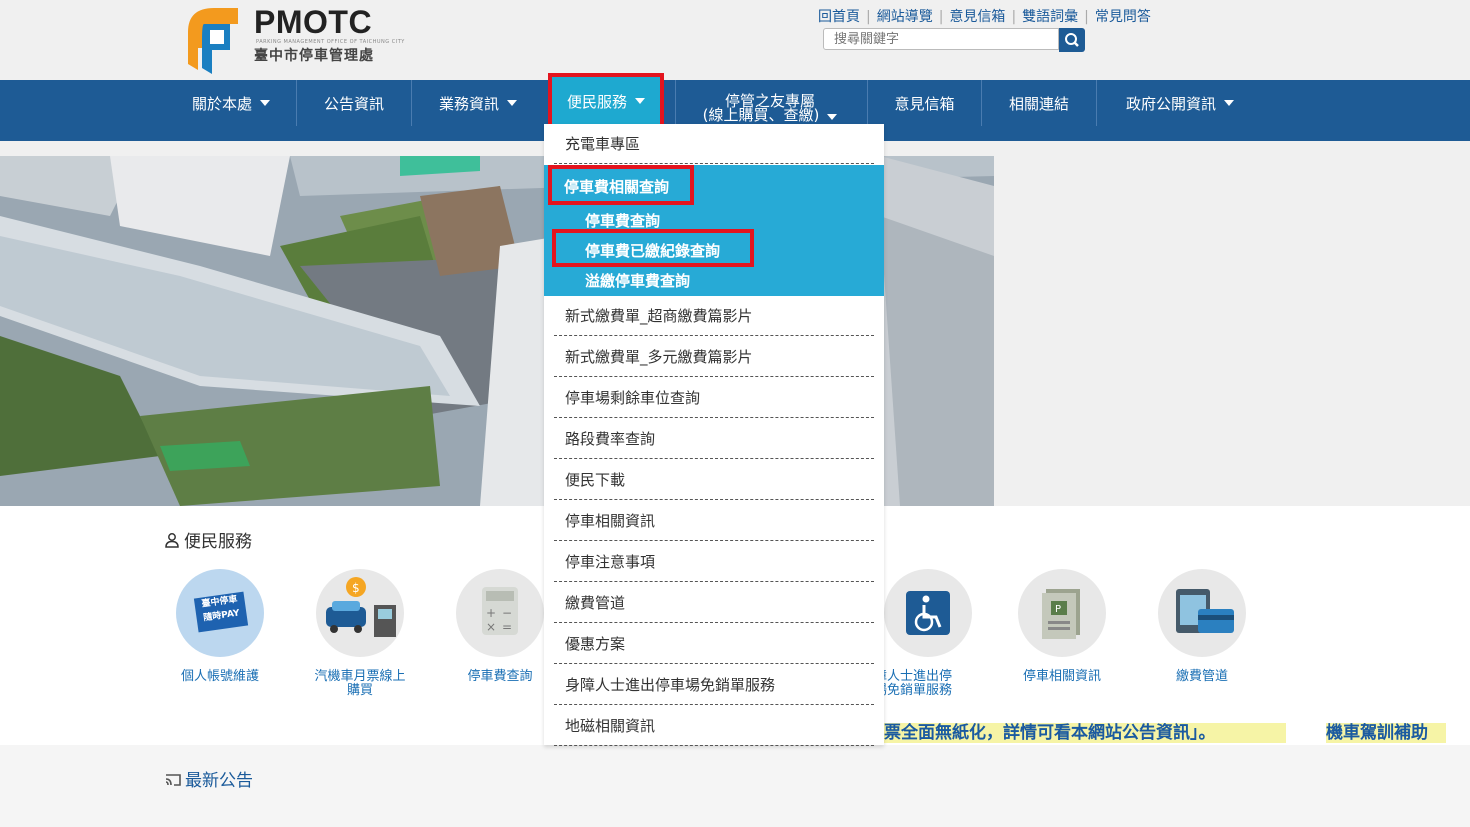 The width and height of the screenshot is (1470, 827). What do you see at coordinates (1201, 676) in the screenshot?
I see `service-label: 繳費管道` at bounding box center [1201, 676].